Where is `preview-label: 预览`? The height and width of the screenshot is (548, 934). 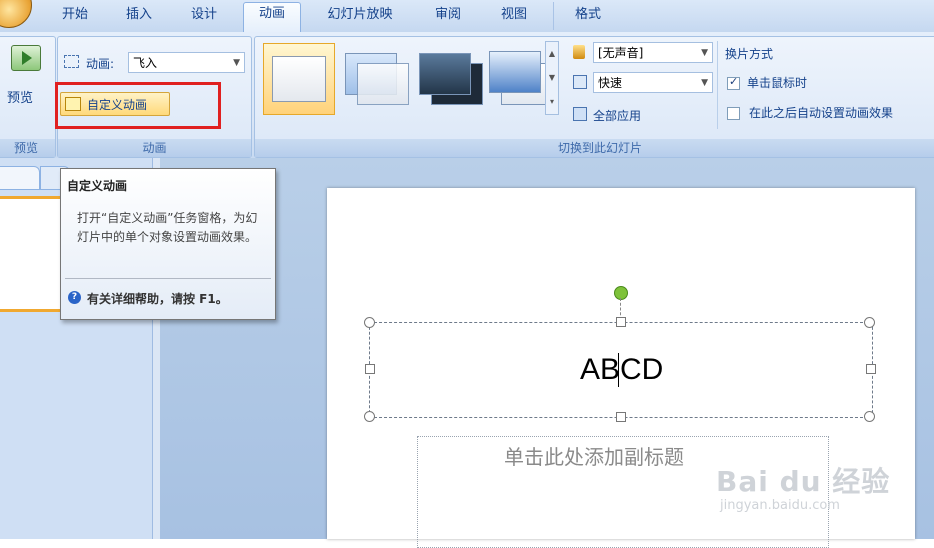
preview-label: 预览 is located at coordinates (20, 98).